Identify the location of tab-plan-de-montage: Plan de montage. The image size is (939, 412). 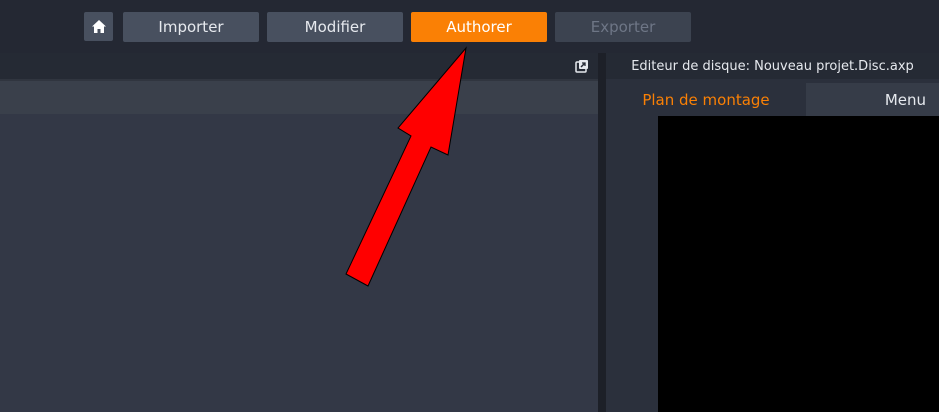
(706, 99).